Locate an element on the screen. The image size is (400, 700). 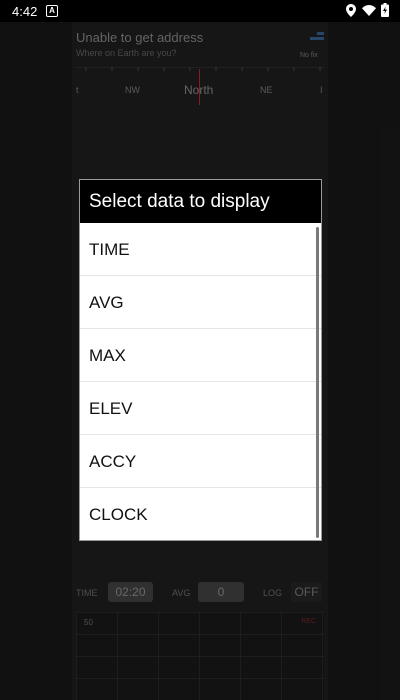
option-elev: ELEV is located at coordinates (200, 408).